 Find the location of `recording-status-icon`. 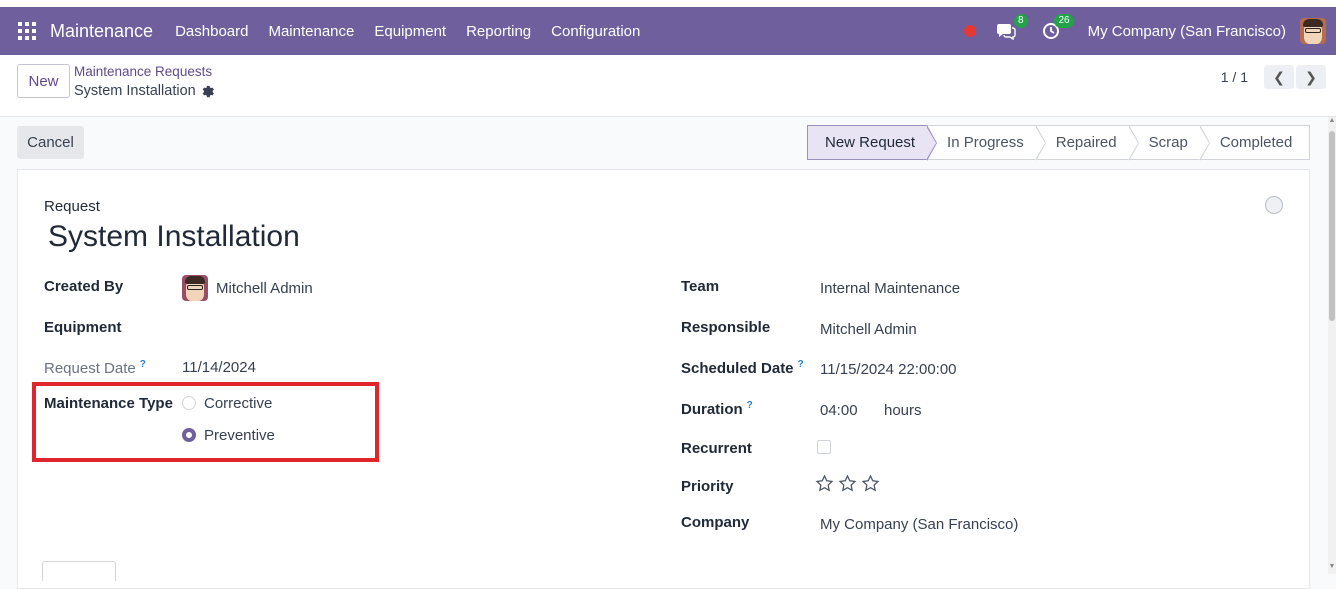

recording-status-icon is located at coordinates (969, 31).